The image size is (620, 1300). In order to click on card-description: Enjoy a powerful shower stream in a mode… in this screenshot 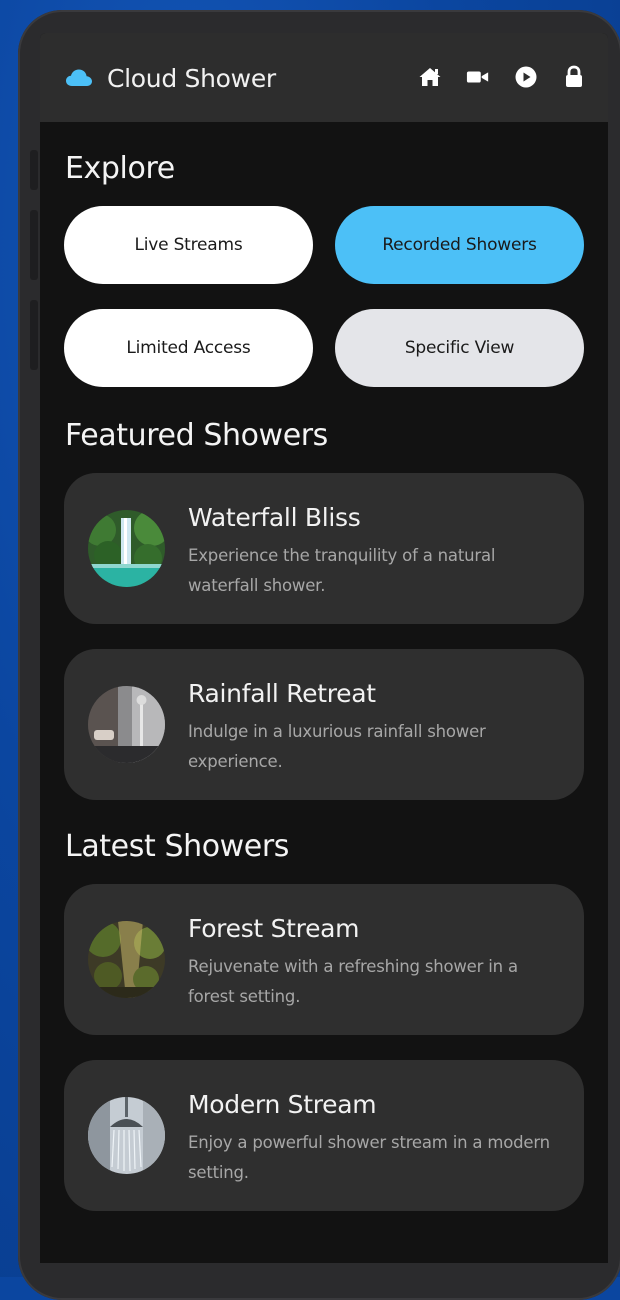, I will do `click(369, 1157)`.